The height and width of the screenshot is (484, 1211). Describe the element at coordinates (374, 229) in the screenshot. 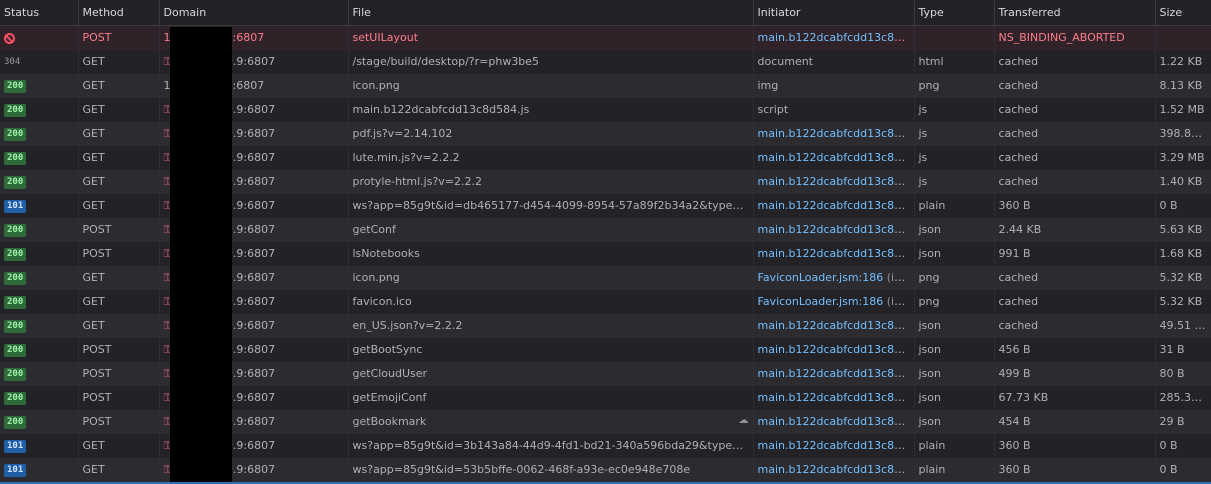

I see `file-name: getConf` at that location.